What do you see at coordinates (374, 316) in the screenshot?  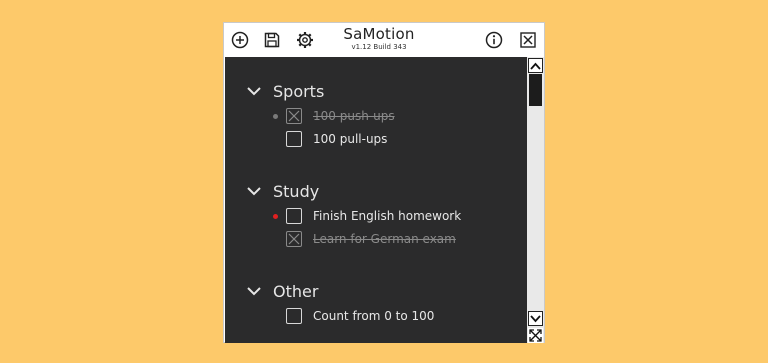 I see `task-label: Count from 0 to 100` at bounding box center [374, 316].